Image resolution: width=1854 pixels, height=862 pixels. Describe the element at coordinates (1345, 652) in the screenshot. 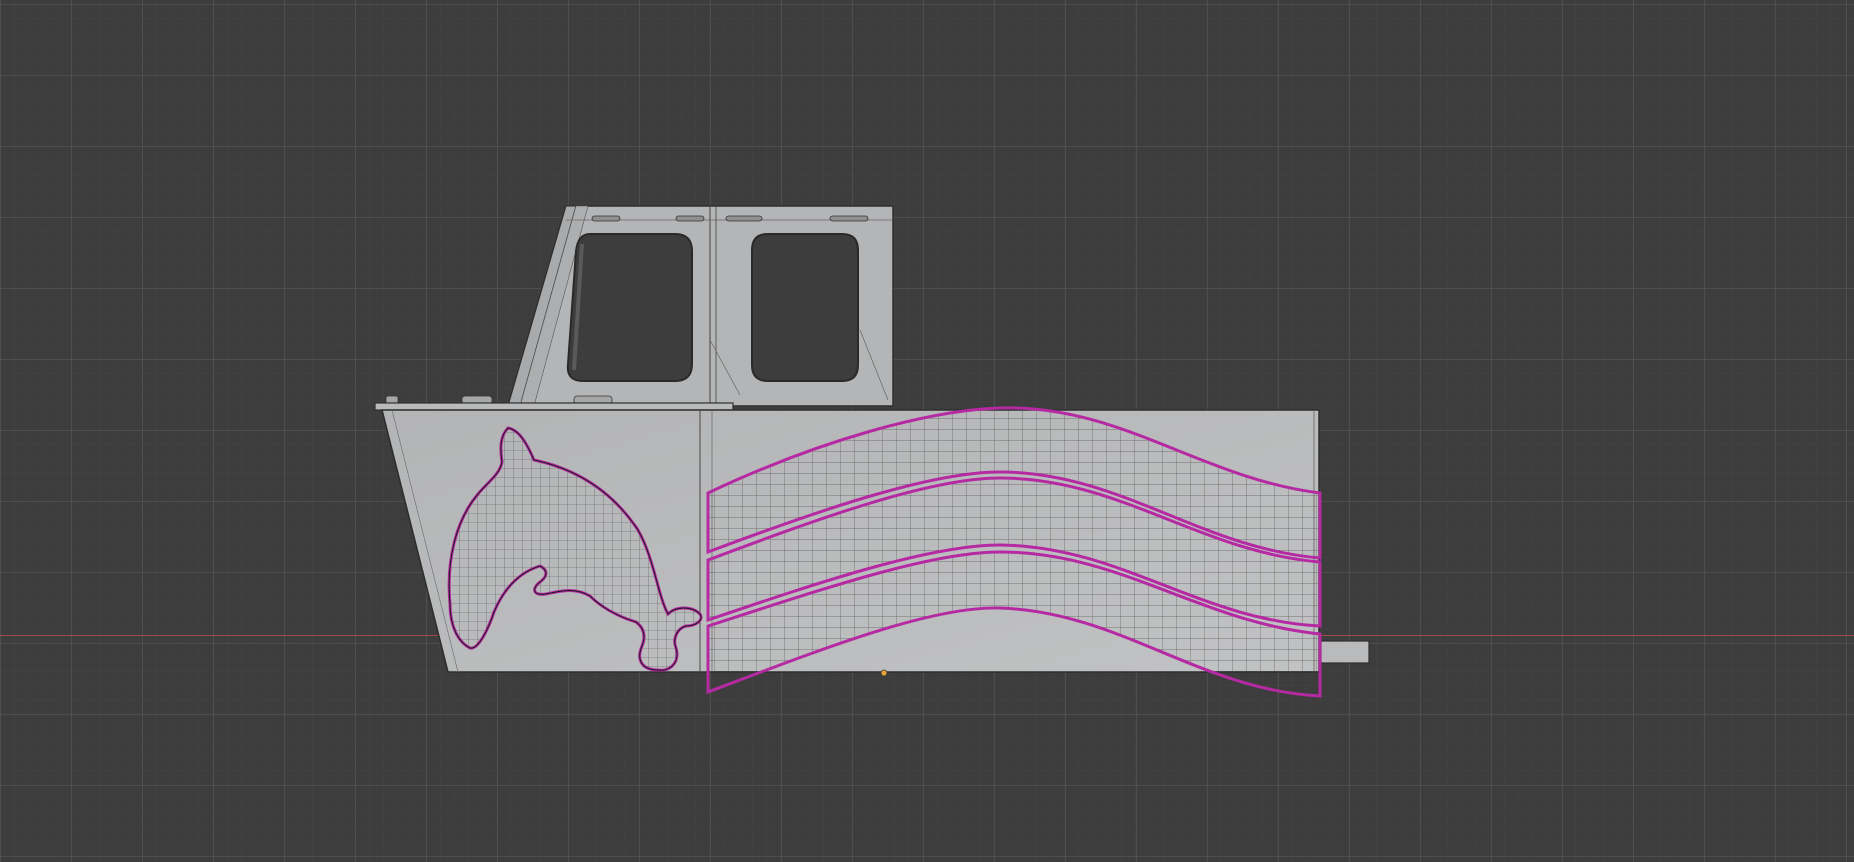

I see `propeller-shaft` at that location.